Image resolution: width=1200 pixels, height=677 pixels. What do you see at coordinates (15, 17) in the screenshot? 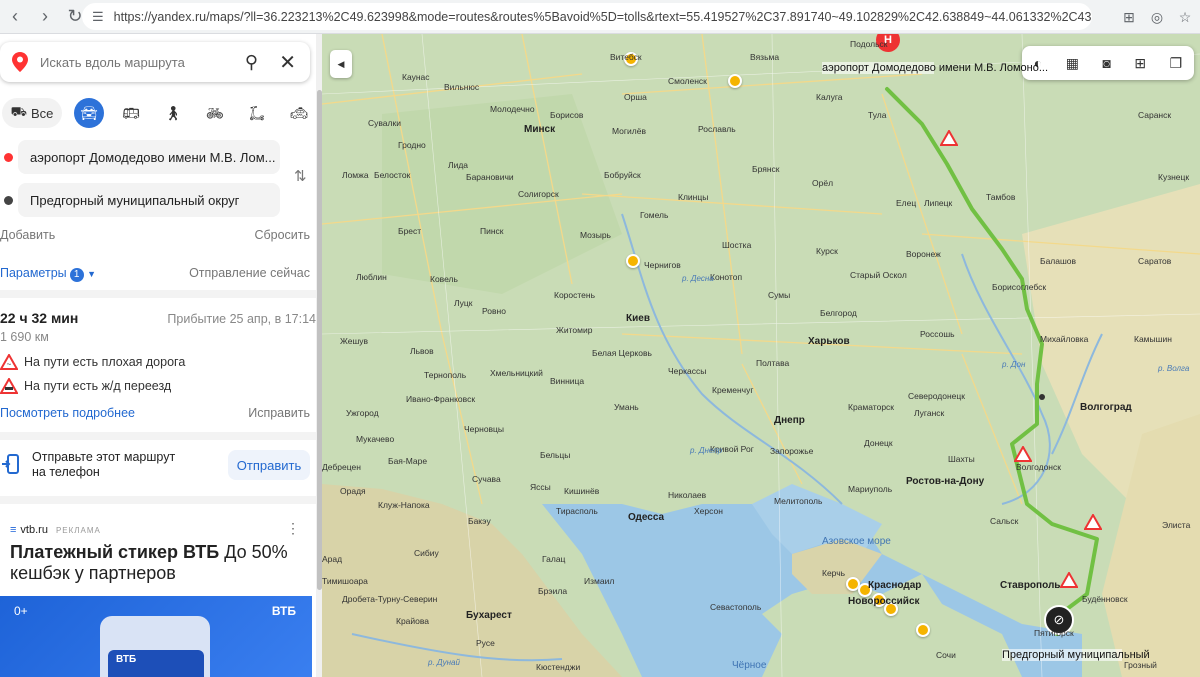
I see `back-icon: ‹` at bounding box center [15, 17].